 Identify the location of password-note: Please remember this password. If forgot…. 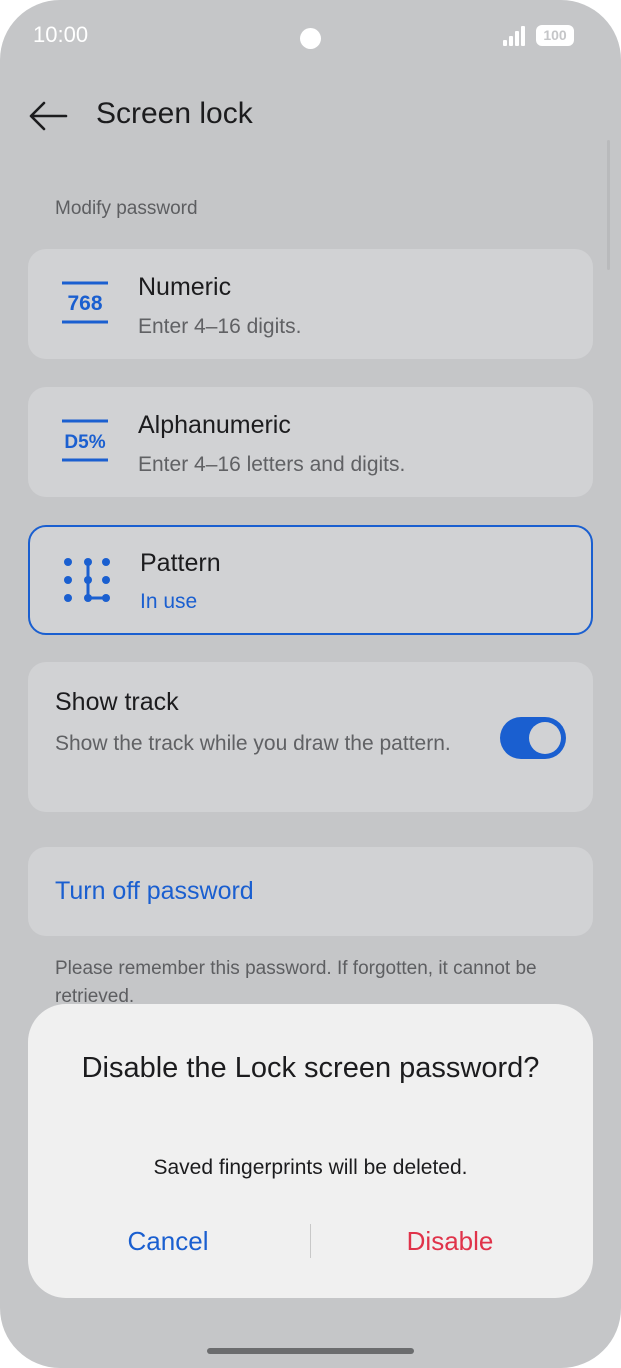
(296, 982).